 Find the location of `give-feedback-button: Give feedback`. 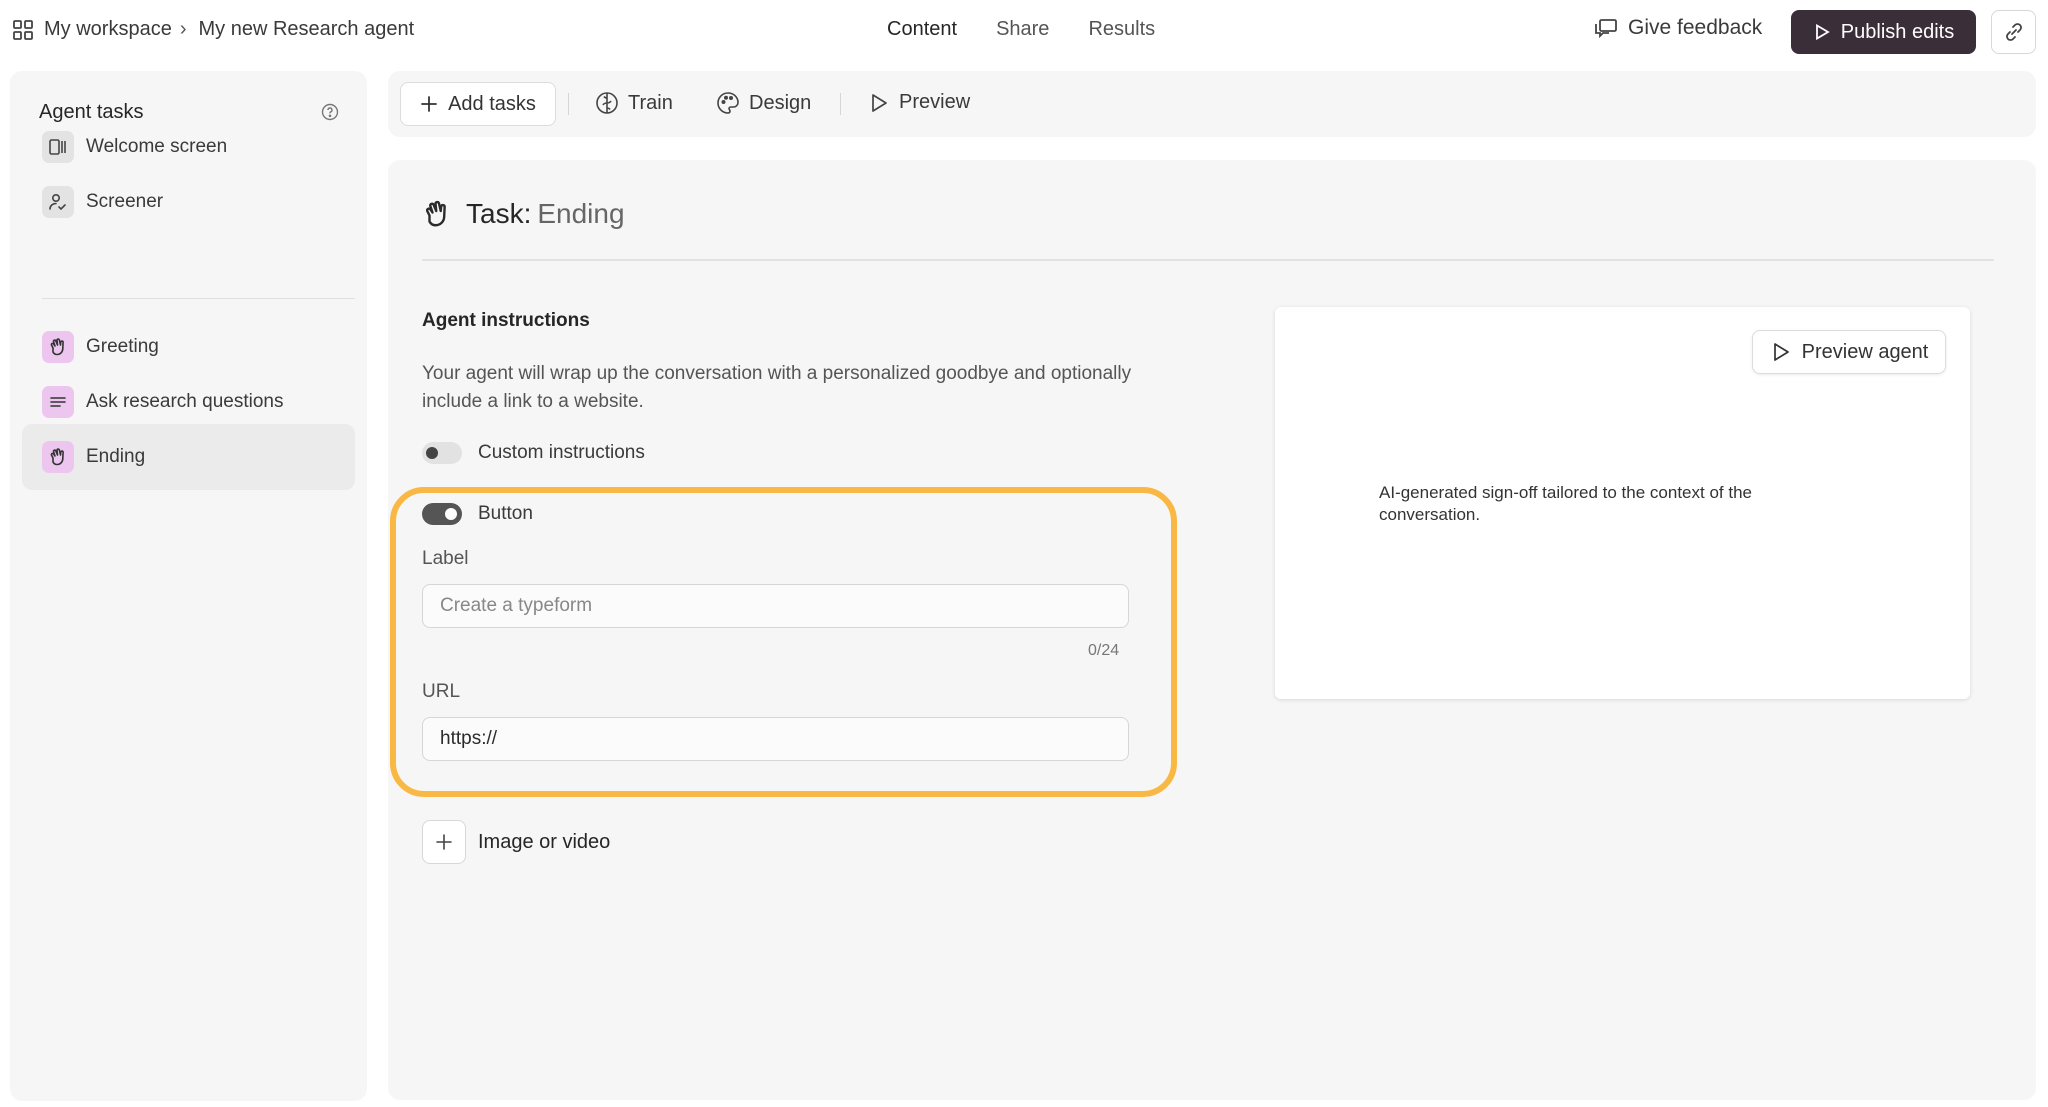

give-feedback-button: Give feedback is located at coordinates (1678, 28).